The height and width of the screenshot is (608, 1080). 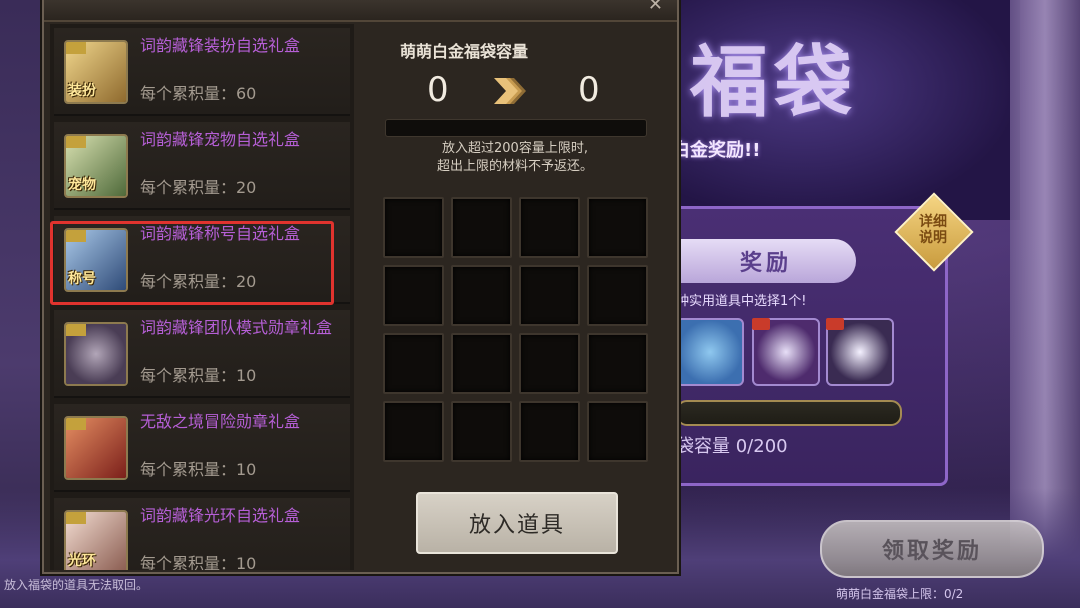 What do you see at coordinates (515, 329) in the screenshot?
I see `item-slot-grid` at bounding box center [515, 329].